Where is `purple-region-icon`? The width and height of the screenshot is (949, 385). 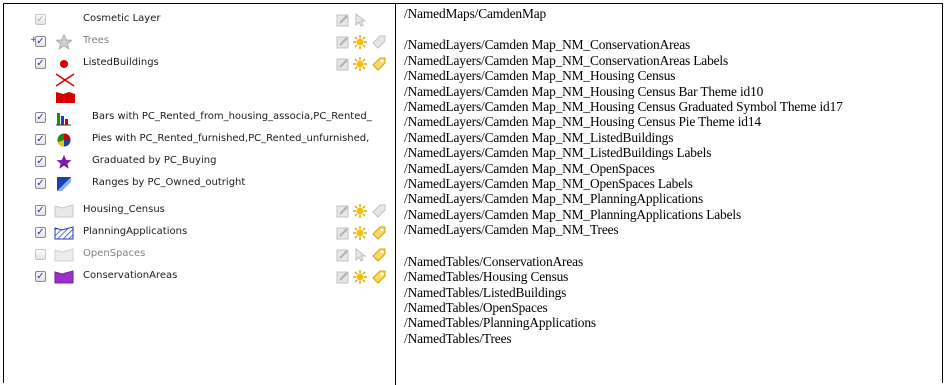
purple-region-icon is located at coordinates (64, 277).